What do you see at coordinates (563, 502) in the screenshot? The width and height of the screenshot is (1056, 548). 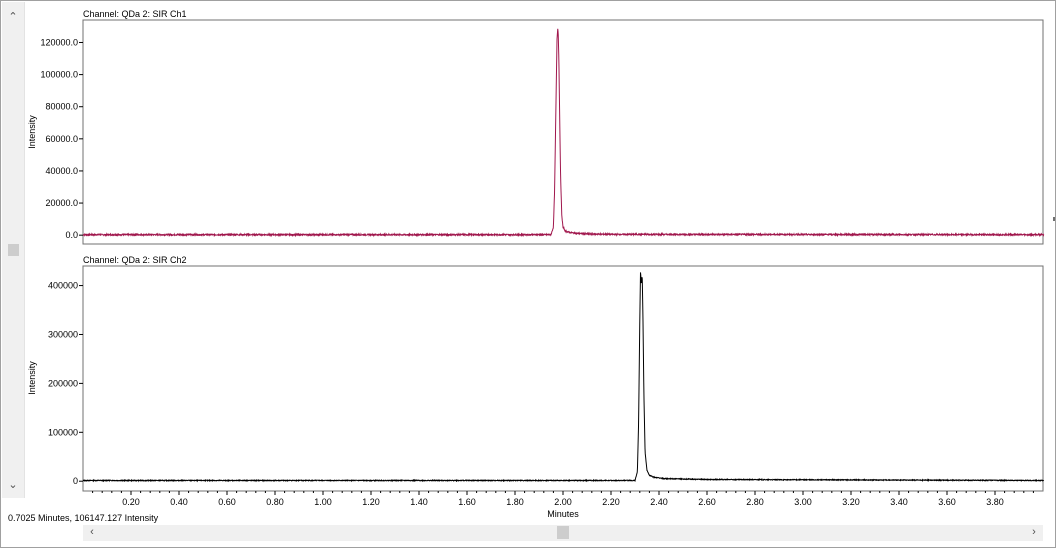 I see `x-tick-label: 2.00` at bounding box center [563, 502].